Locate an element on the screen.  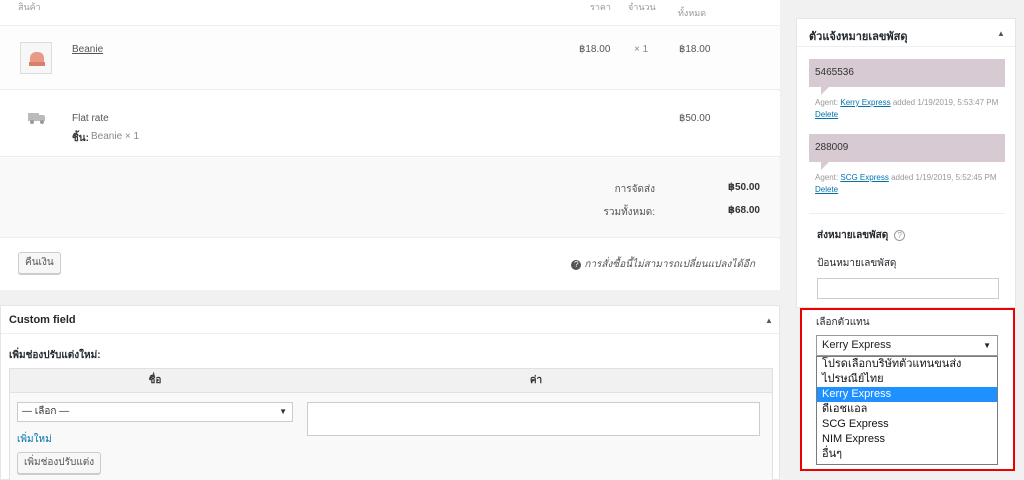
agent-option: ไปรษณีย์ไทย is located at coordinates (907, 379).